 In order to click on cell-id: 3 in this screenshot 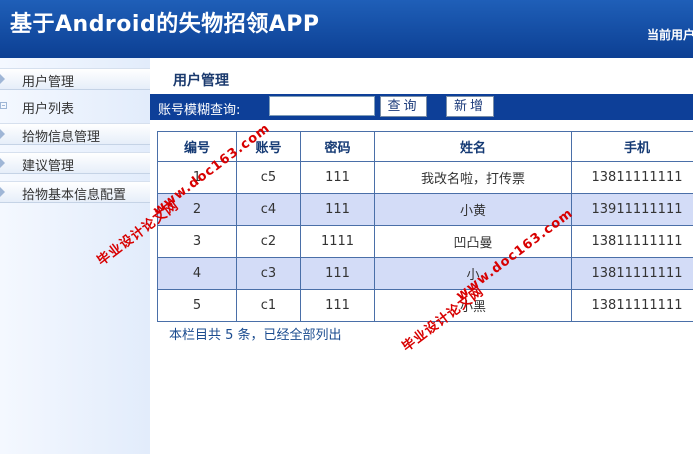, I will do `click(197, 241)`.